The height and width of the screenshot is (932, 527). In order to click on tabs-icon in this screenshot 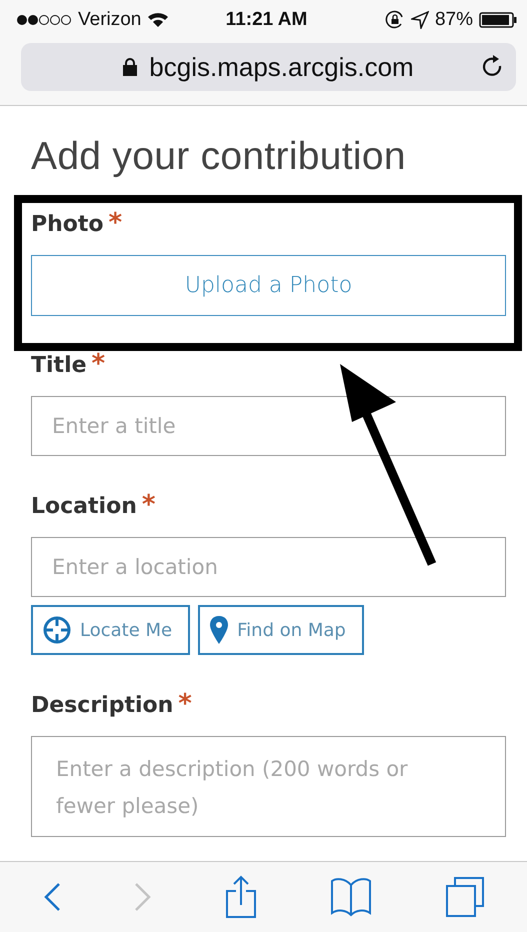, I will do `click(464, 897)`.